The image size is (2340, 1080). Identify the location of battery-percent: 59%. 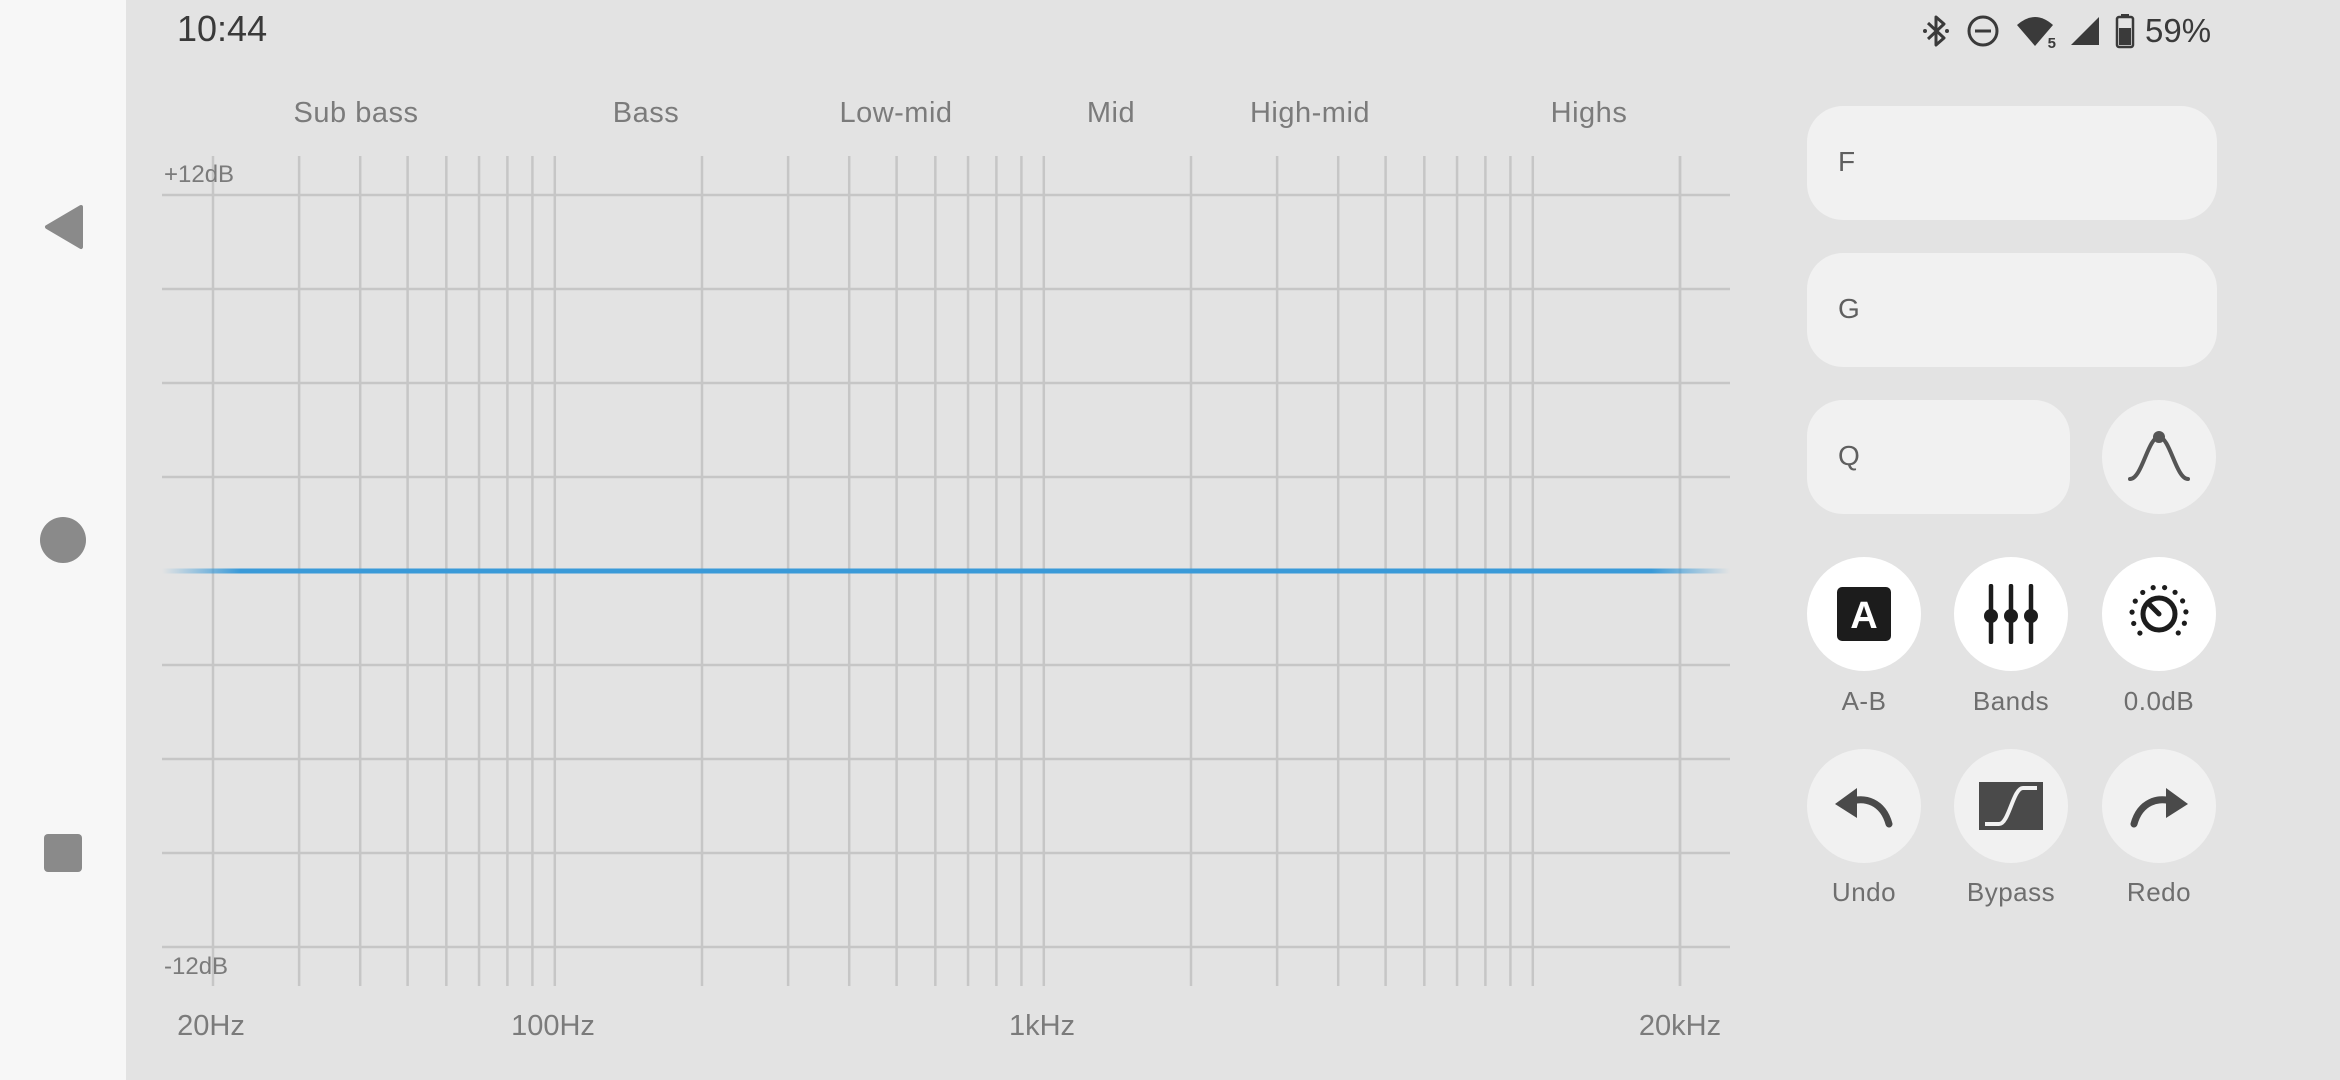
(2178, 30).